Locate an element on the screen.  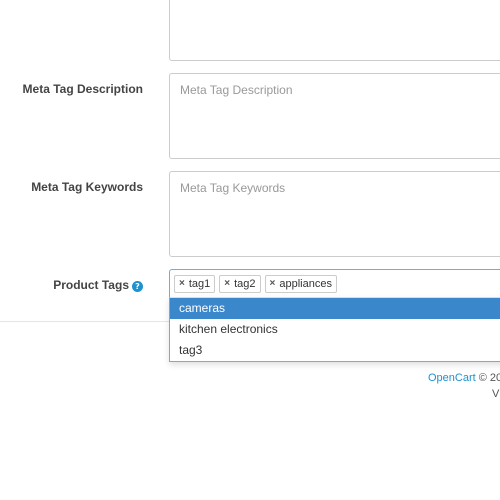
product-tags-input: × tag1 × tag2 × appliances is located at coordinates (334, 283).